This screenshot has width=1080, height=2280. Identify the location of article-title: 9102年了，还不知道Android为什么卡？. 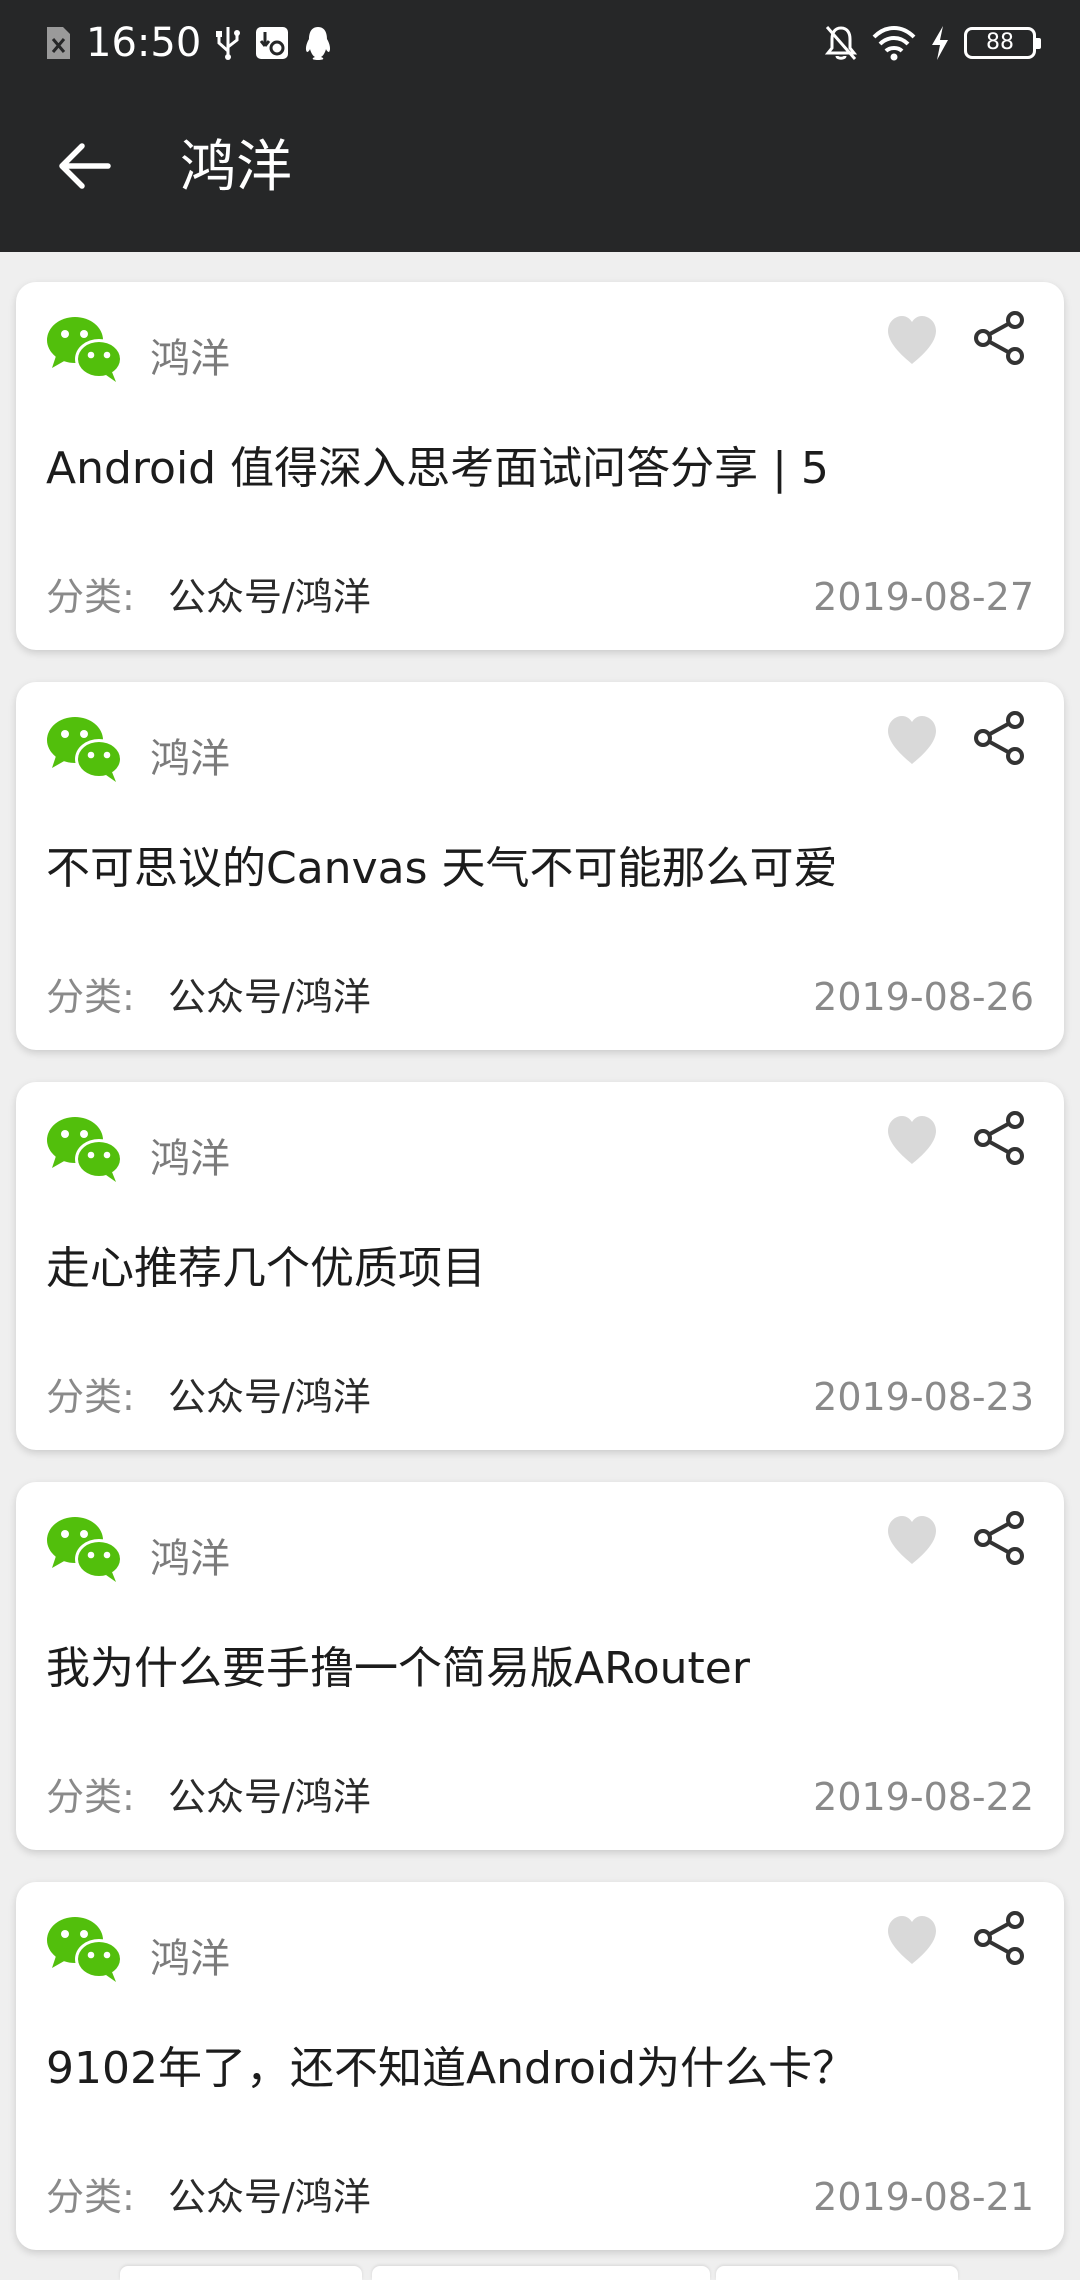
(451, 2068).